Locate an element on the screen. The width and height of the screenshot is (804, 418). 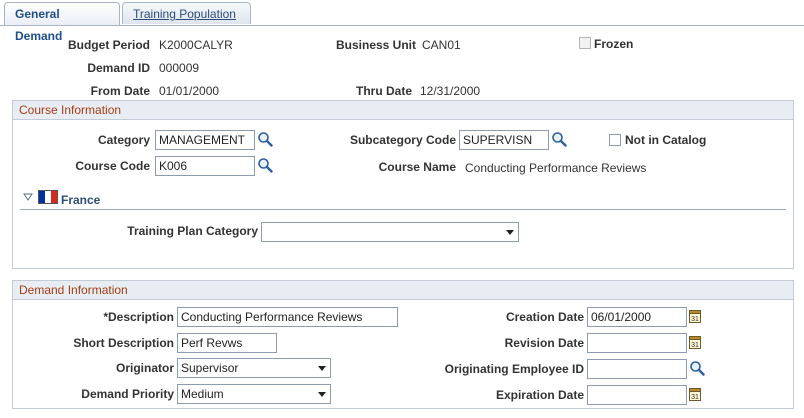
creation-date-label: Creation Date is located at coordinates (544, 317).